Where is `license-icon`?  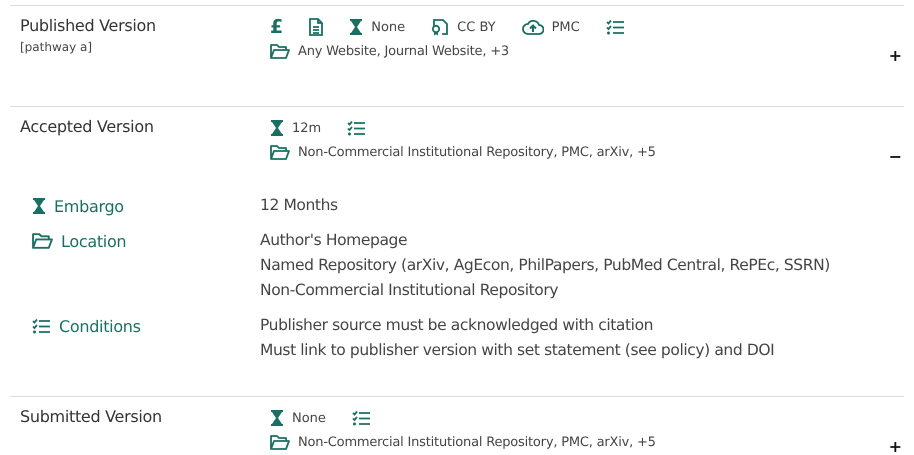 license-icon is located at coordinates (440, 27).